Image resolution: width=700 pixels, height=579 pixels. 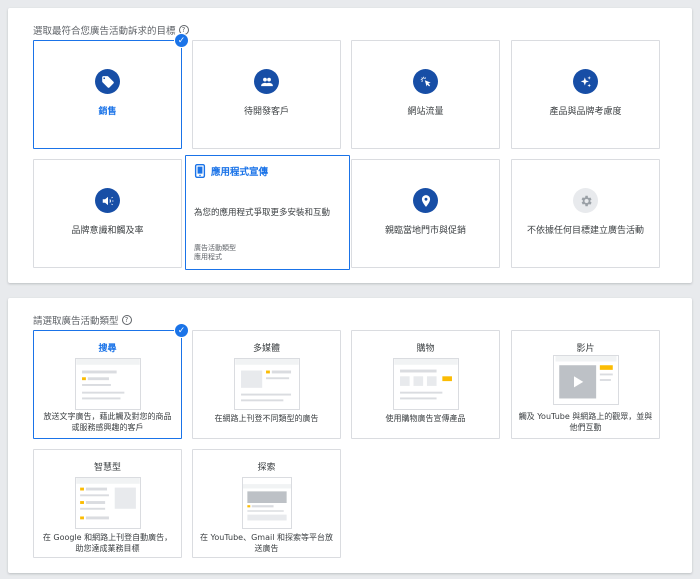 What do you see at coordinates (107, 200) in the screenshot?
I see `megaphone-icon` at bounding box center [107, 200].